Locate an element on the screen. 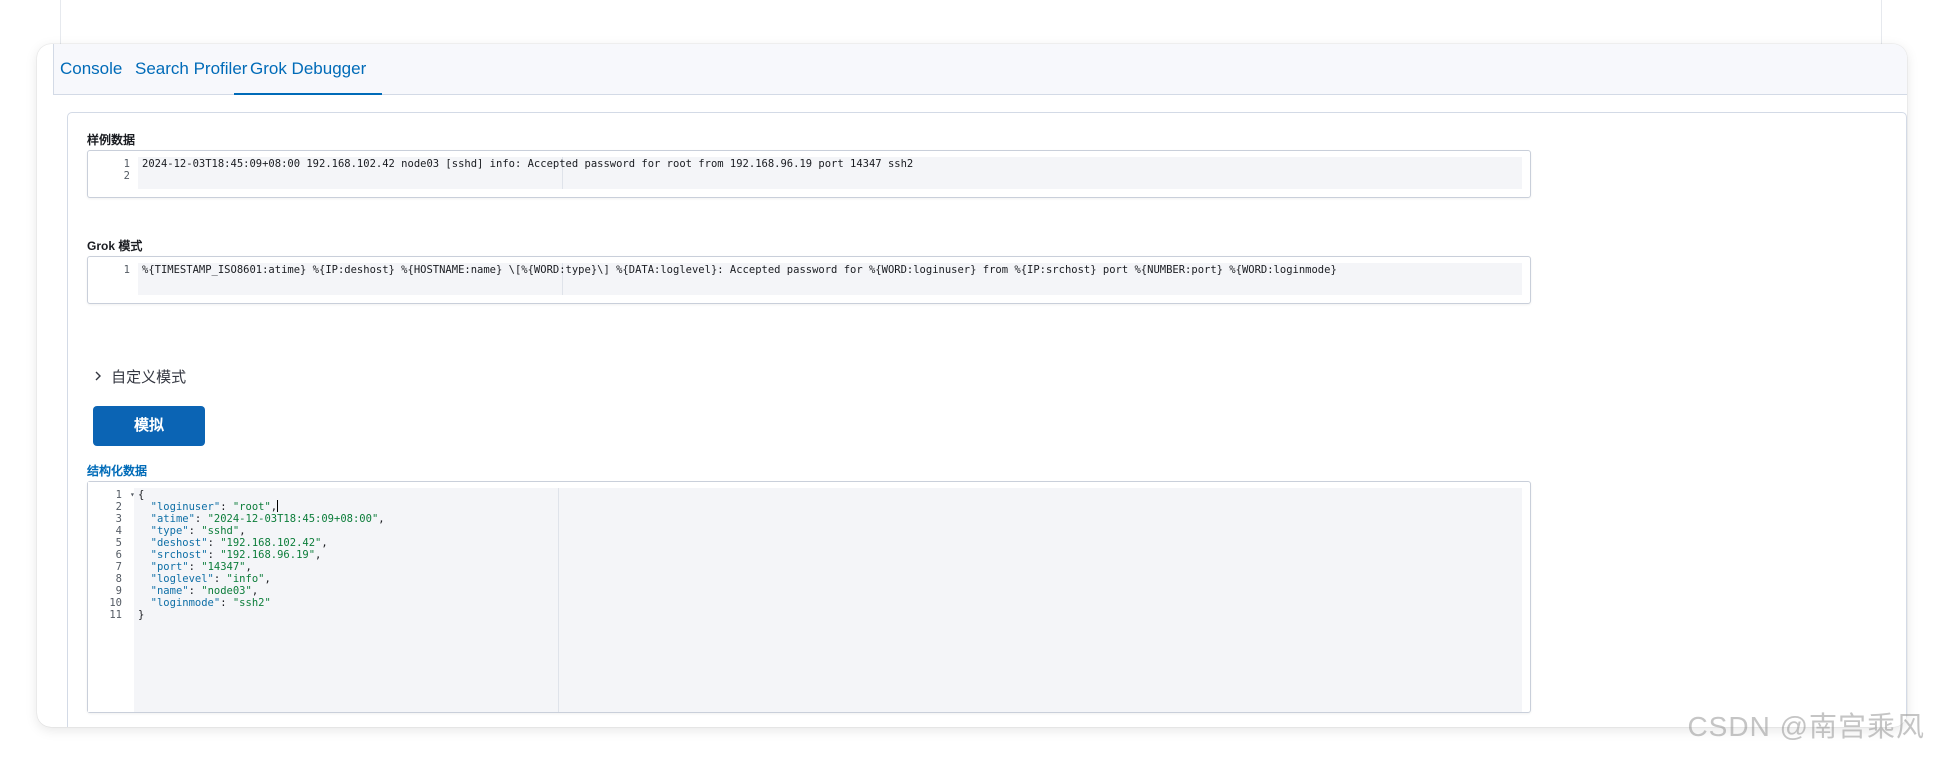  tab-grok-debugger: Grok Debugger is located at coordinates (308, 69).